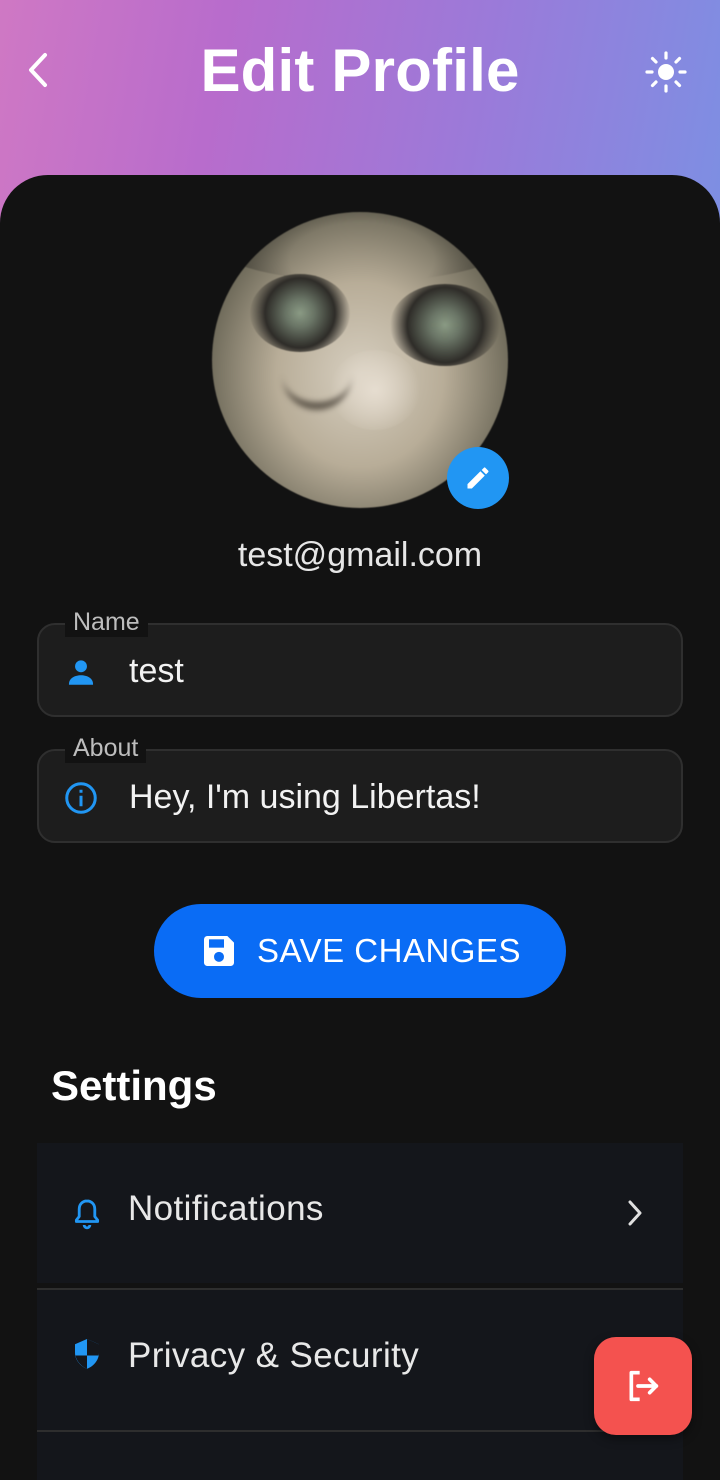 The image size is (720, 1480). Describe the element at coordinates (219, 951) in the screenshot. I see `save-icon` at that location.